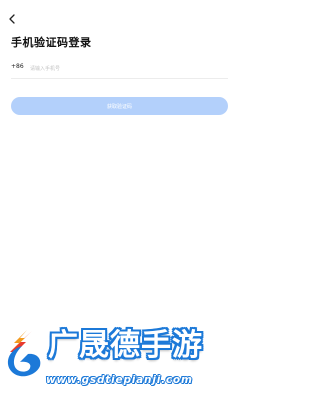  I want to click on get-code-button: 获取验证码, so click(119, 106).